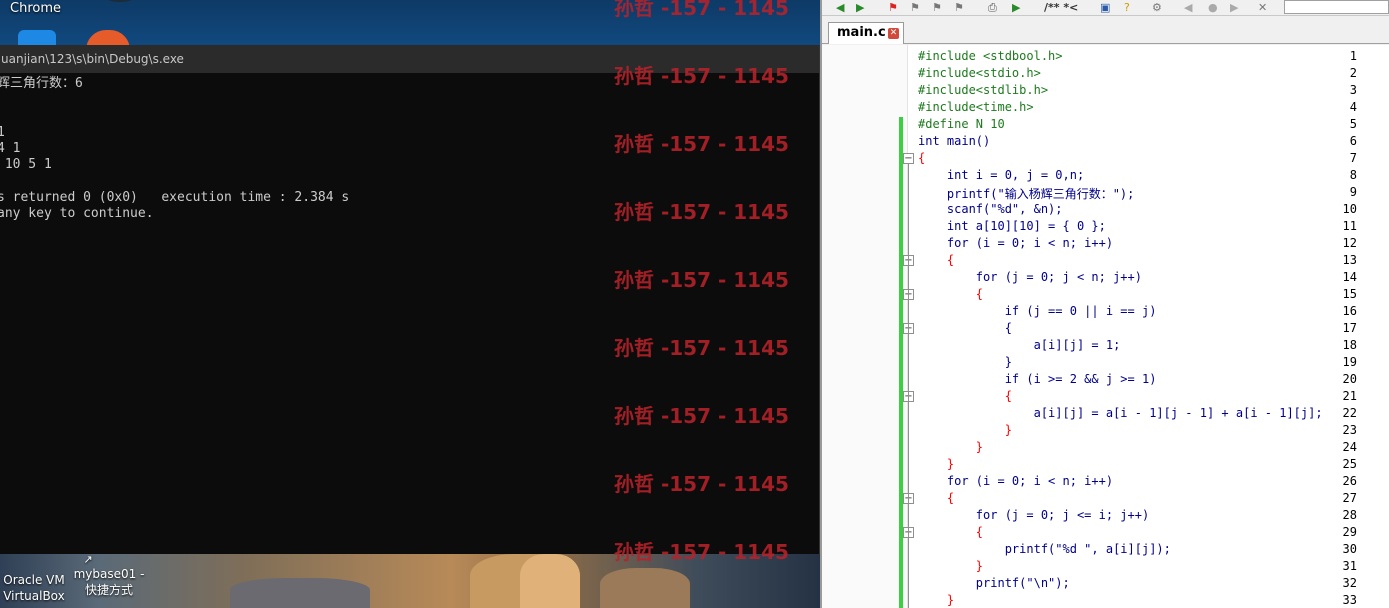  What do you see at coordinates (860, 7) in the screenshot?
I see `forward-arrow-icon: ▶` at bounding box center [860, 7].